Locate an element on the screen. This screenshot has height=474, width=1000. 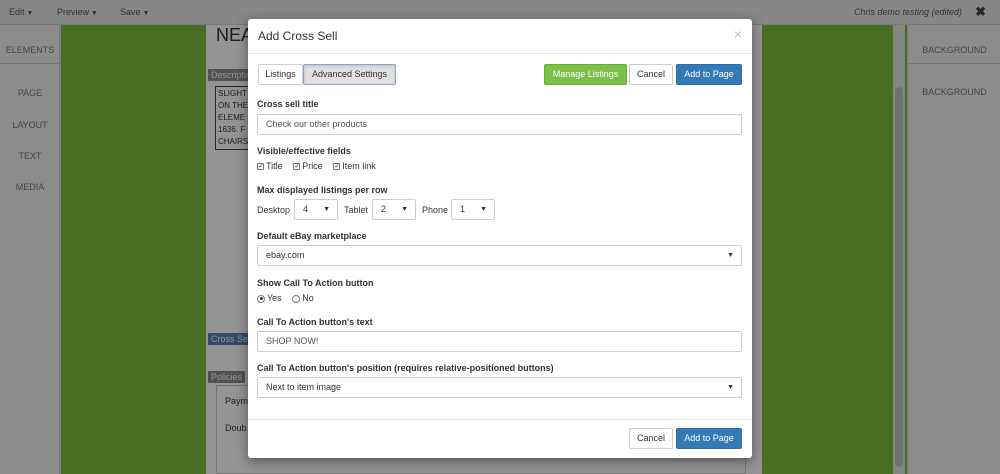
tab-listings: Listings is located at coordinates (280, 74).